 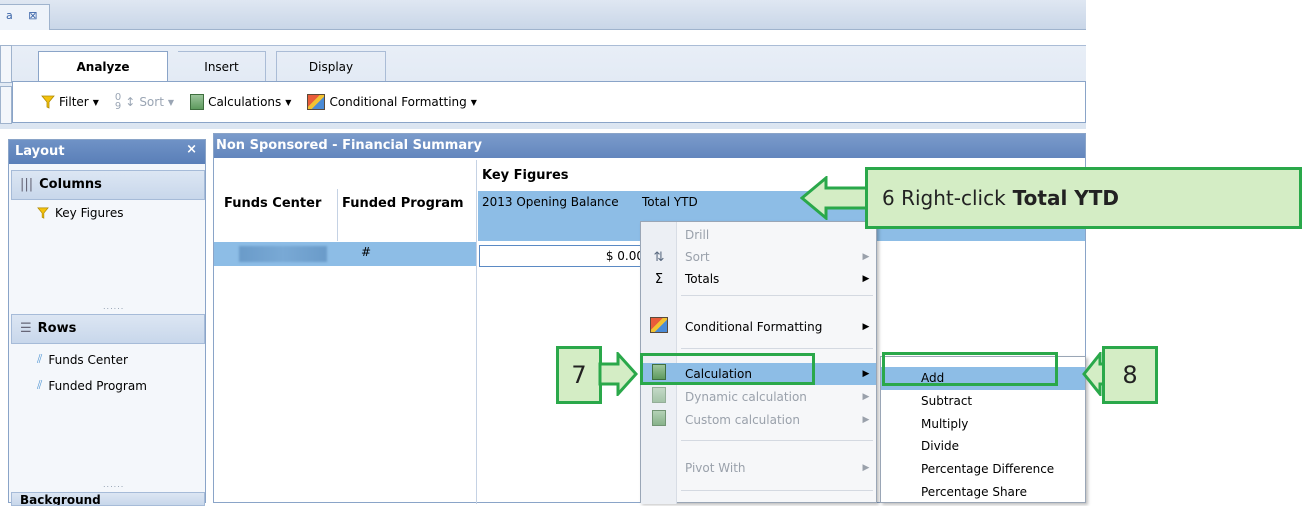 What do you see at coordinates (564, 256) in the screenshot?
I see `opening-balance-cell: $ 0.00` at bounding box center [564, 256].